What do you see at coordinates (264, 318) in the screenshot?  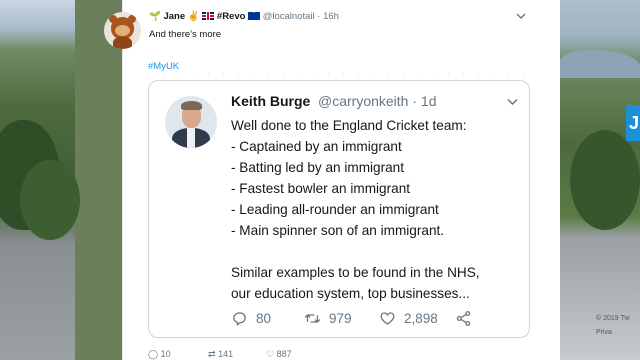 I see `reply-count: 80` at bounding box center [264, 318].